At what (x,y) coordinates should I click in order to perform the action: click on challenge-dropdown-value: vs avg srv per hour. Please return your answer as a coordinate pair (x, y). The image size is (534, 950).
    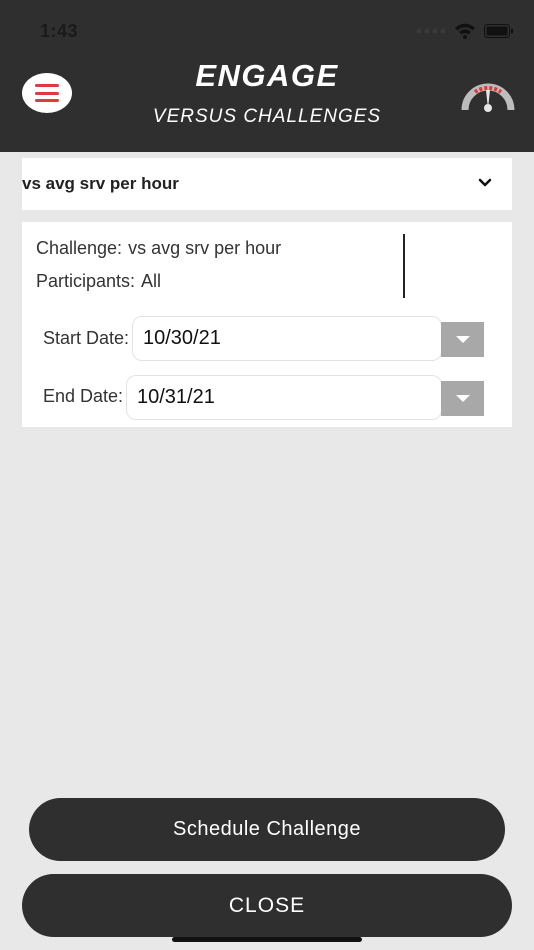
    Looking at the image, I should click on (100, 183).